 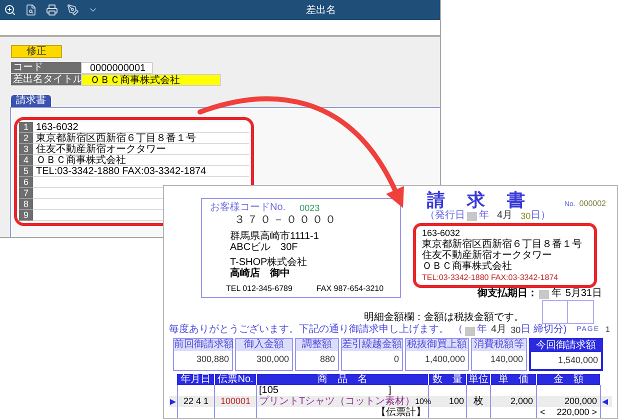 I want to click on table-cell: [105 ], so click(x=325, y=390).